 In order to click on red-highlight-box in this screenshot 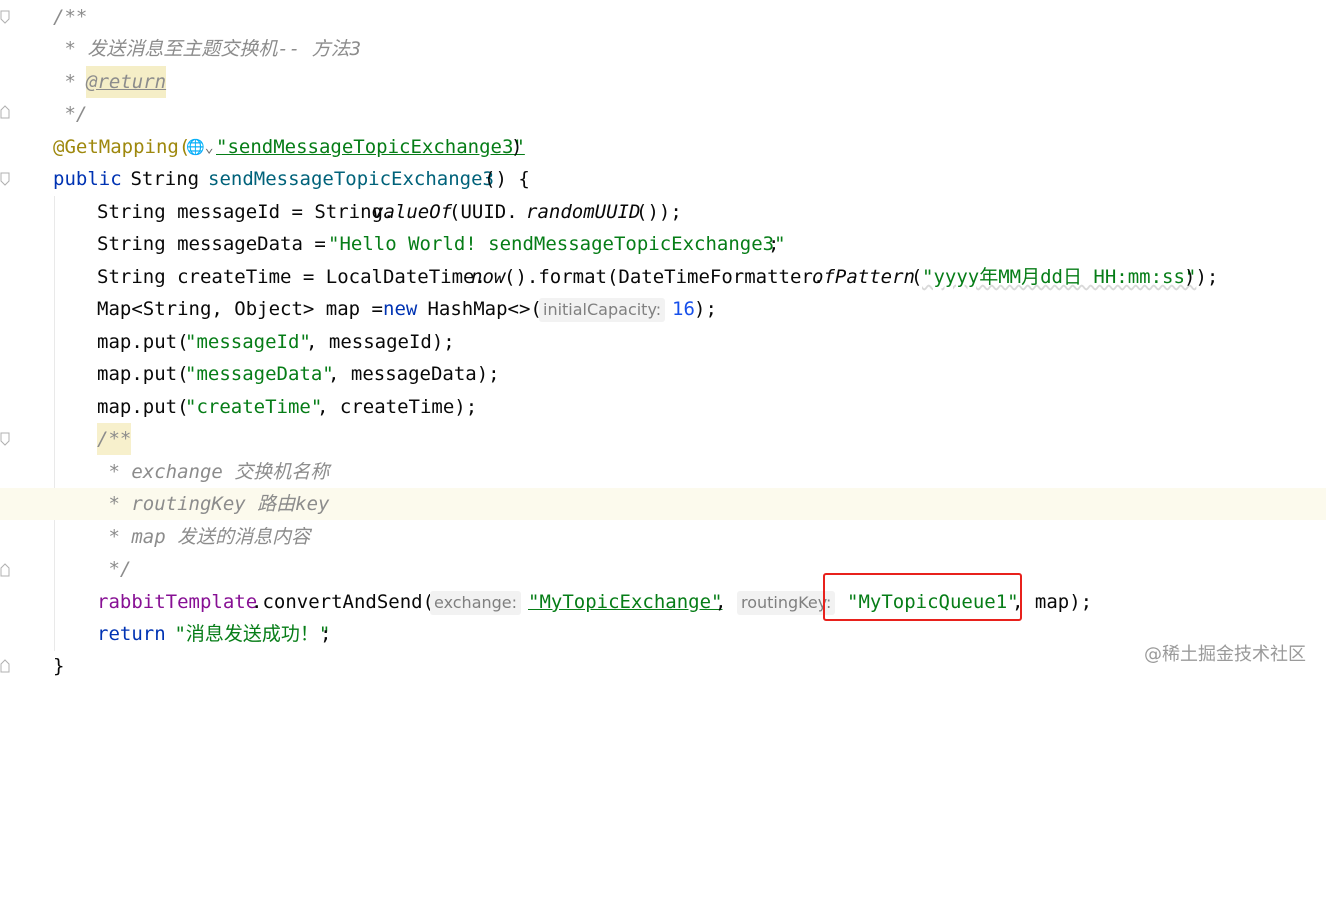, I will do `click(922, 597)`.